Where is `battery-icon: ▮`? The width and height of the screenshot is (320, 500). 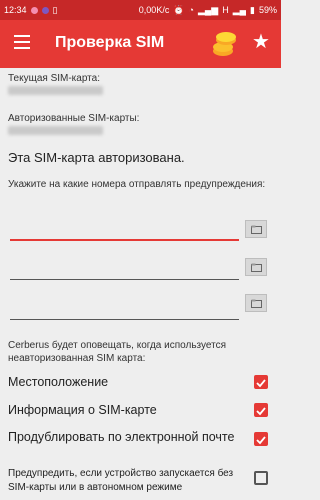 battery-icon: ▮ is located at coordinates (252, 9).